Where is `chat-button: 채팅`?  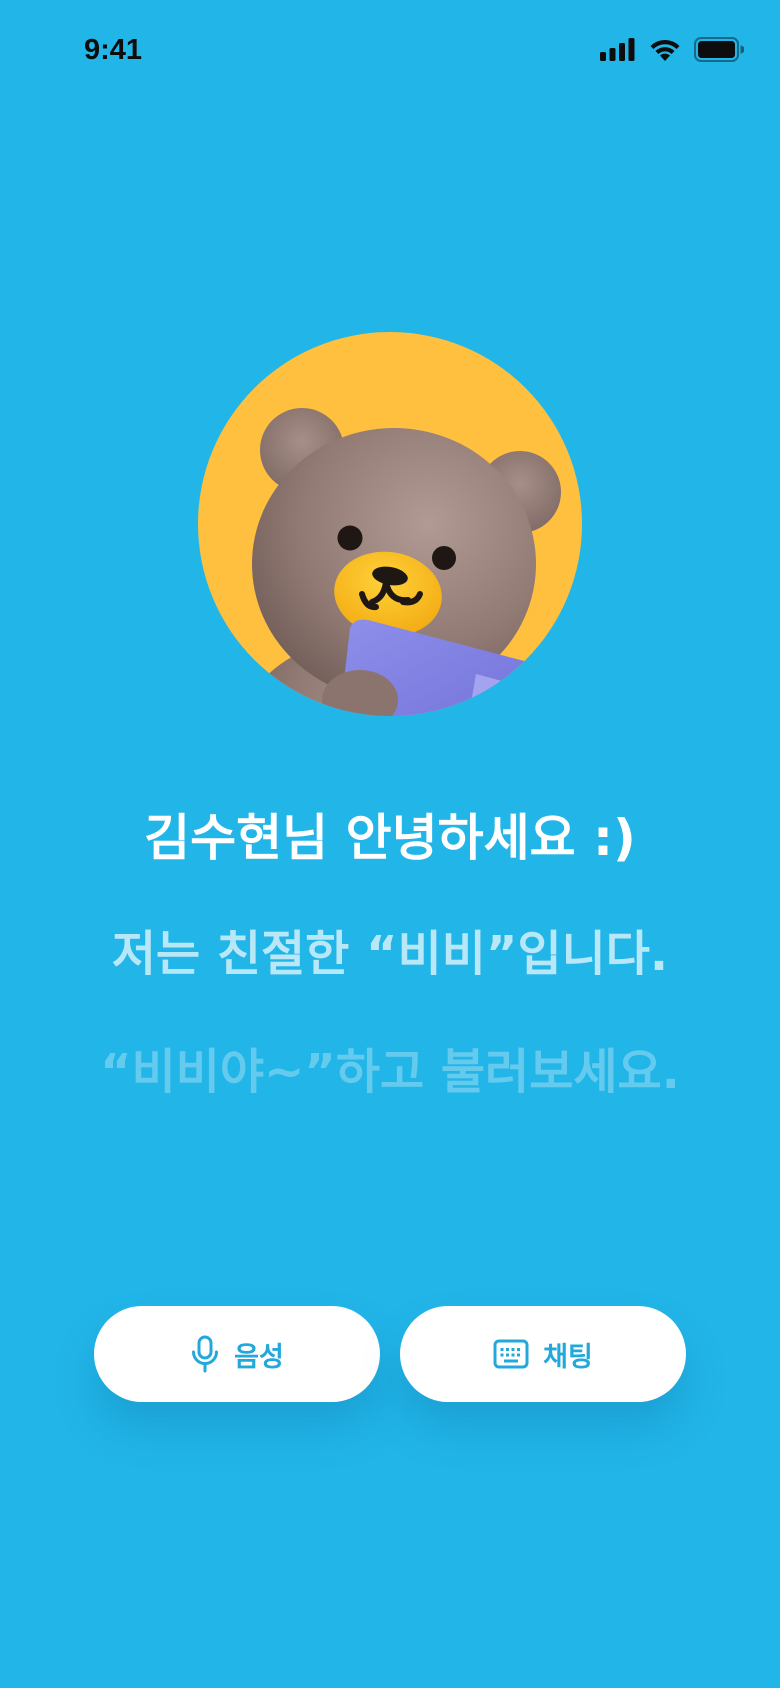 chat-button: 채팅 is located at coordinates (543, 1354).